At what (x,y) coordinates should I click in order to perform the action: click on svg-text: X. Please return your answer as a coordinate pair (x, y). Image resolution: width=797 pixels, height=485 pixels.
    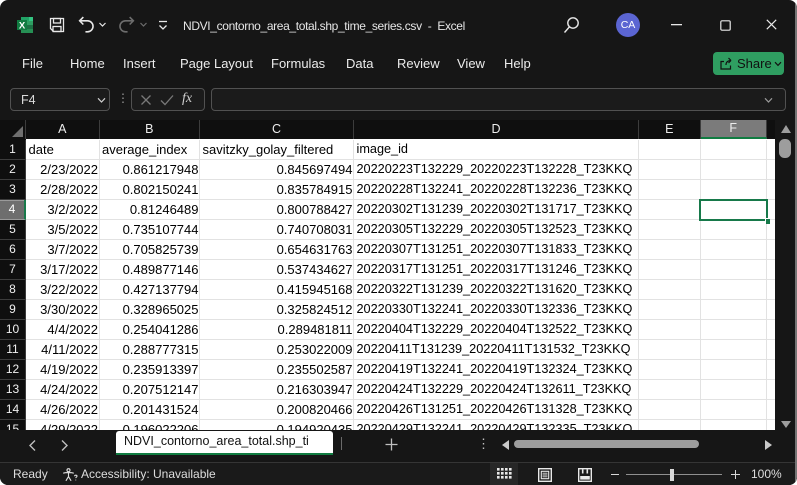
    Looking at the image, I should click on (22, 25).